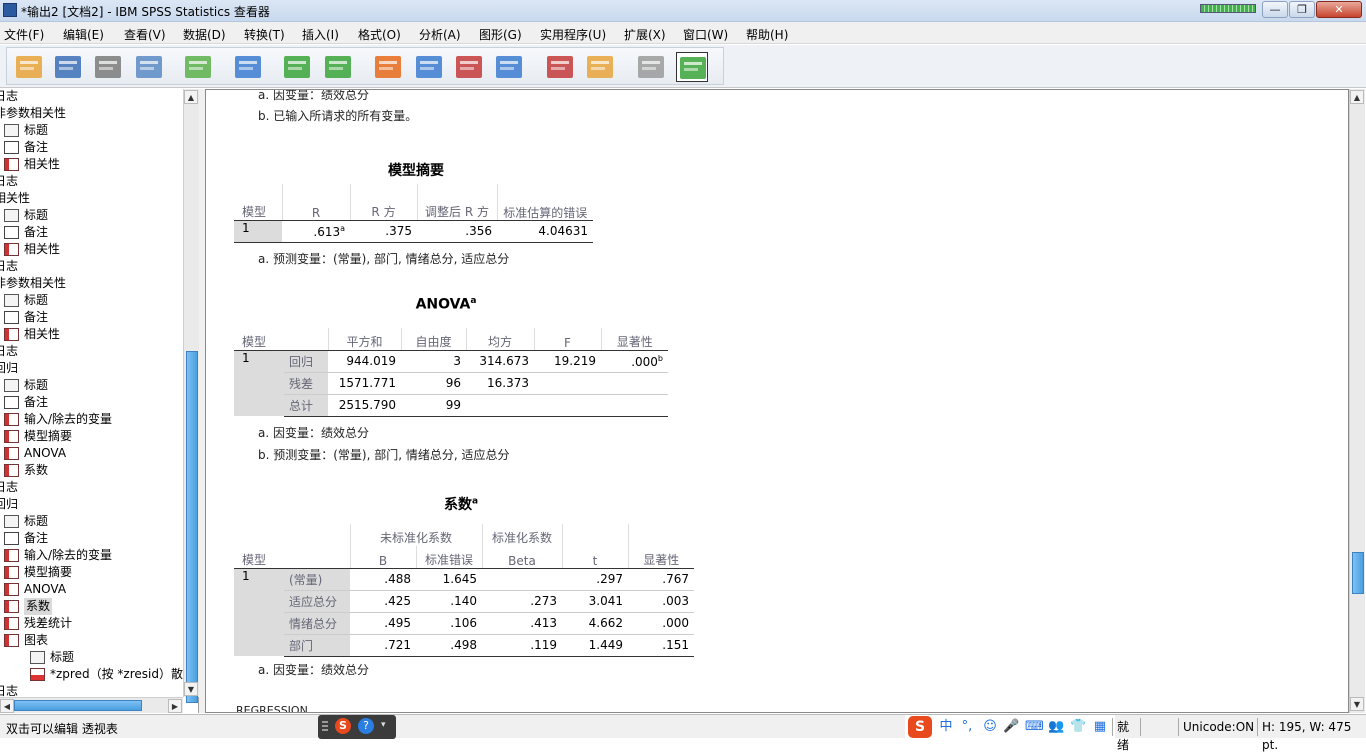  What do you see at coordinates (198, 67) in the screenshot?
I see `export-icon` at bounding box center [198, 67].